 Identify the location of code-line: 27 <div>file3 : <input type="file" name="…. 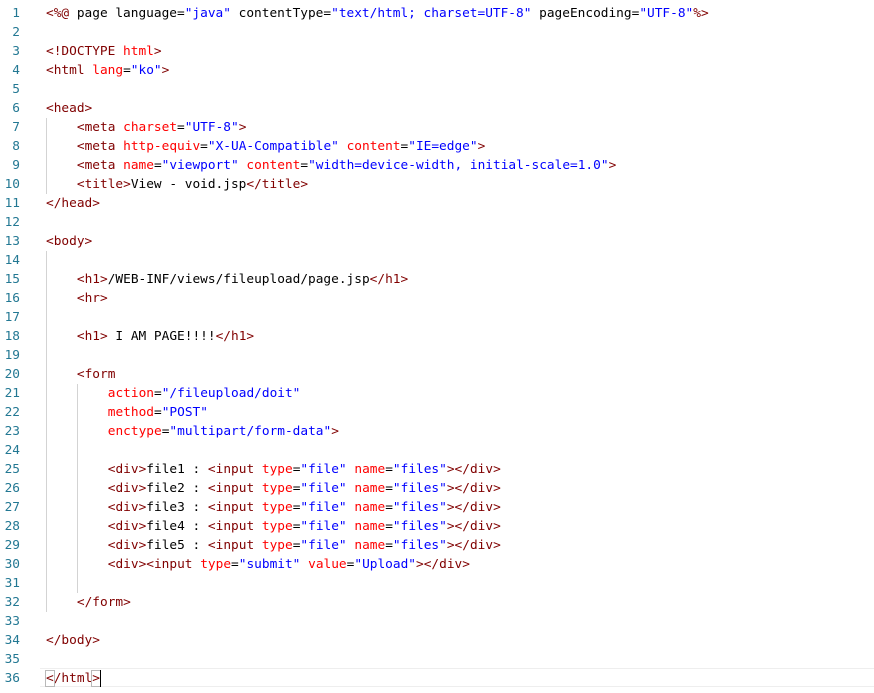
(437, 507).